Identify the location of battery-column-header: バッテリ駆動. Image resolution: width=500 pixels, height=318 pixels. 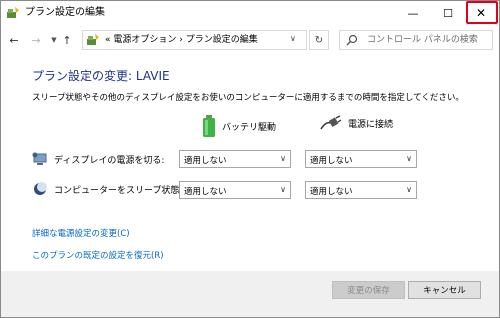
(239, 126).